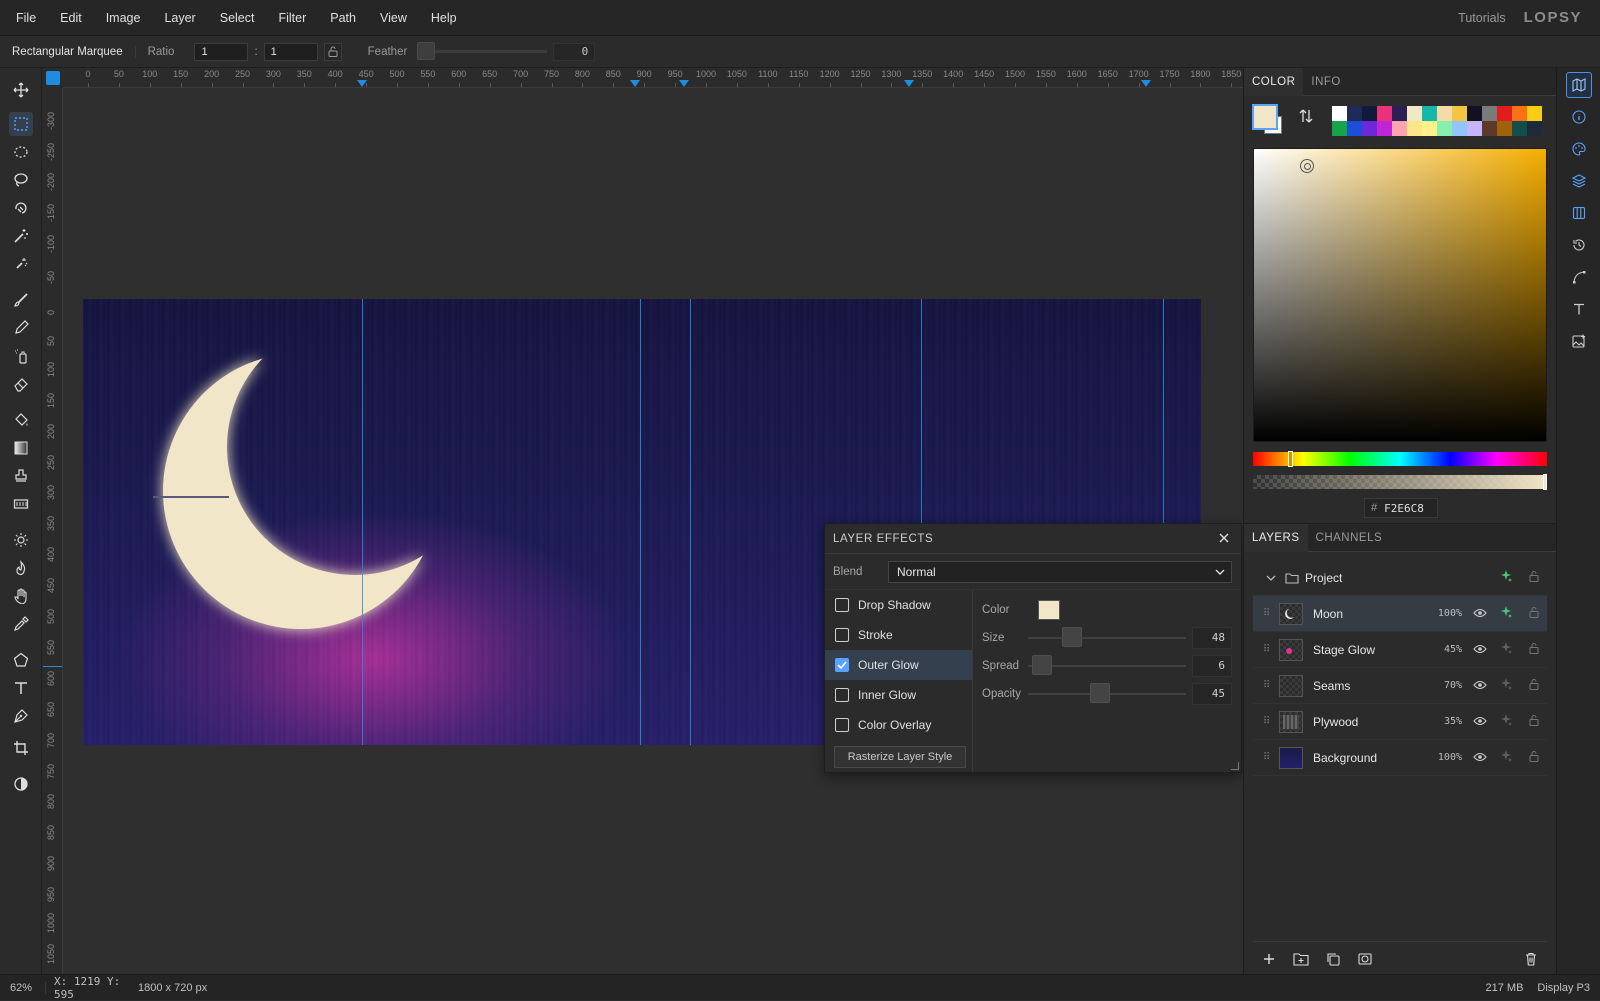 Image resolution: width=1600 pixels, height=1001 pixels. Describe the element at coordinates (21, 152) in the screenshot. I see `ellipse-marquee-tool` at that location.